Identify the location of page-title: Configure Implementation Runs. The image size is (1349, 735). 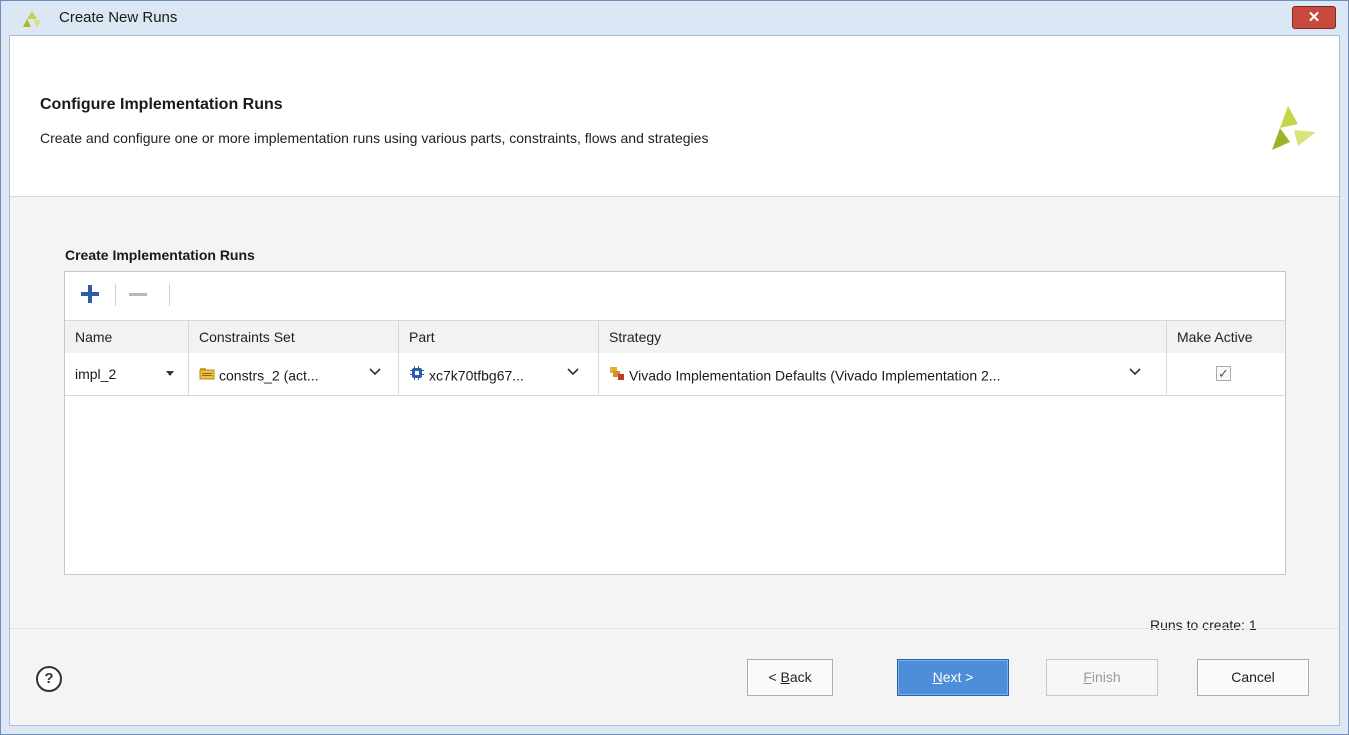
(161, 104).